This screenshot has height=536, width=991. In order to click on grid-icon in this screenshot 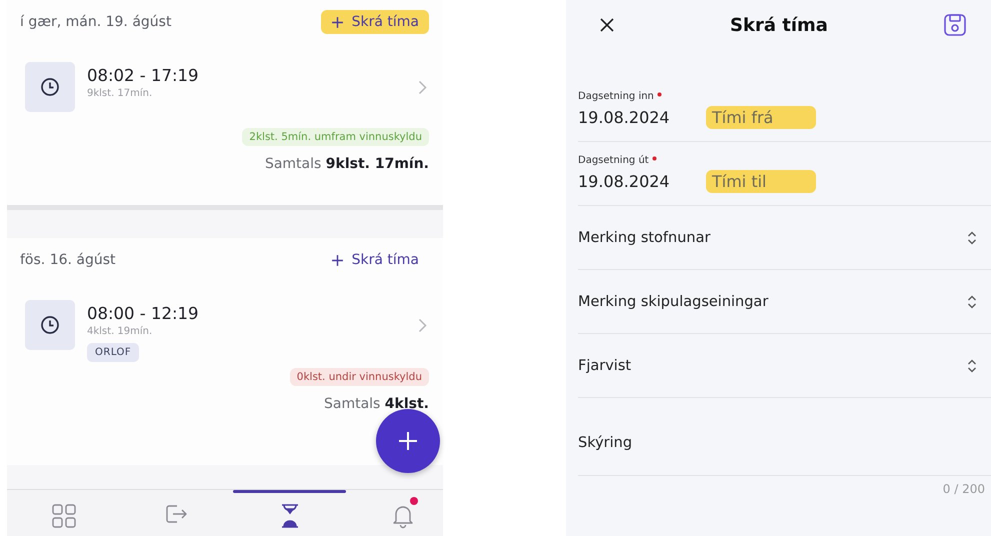, I will do `click(63, 516)`.